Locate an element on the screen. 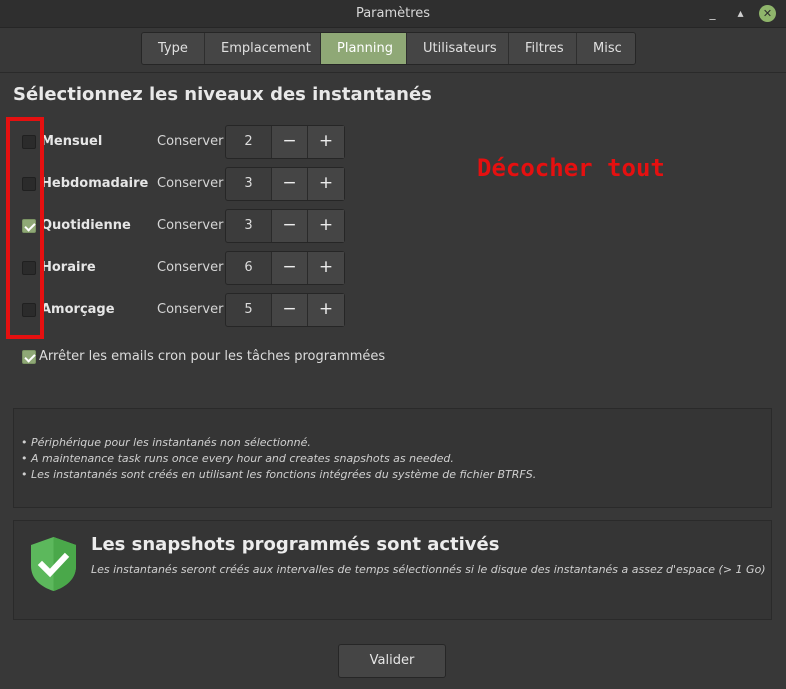  cron-email-checkbox is located at coordinates (29, 357).